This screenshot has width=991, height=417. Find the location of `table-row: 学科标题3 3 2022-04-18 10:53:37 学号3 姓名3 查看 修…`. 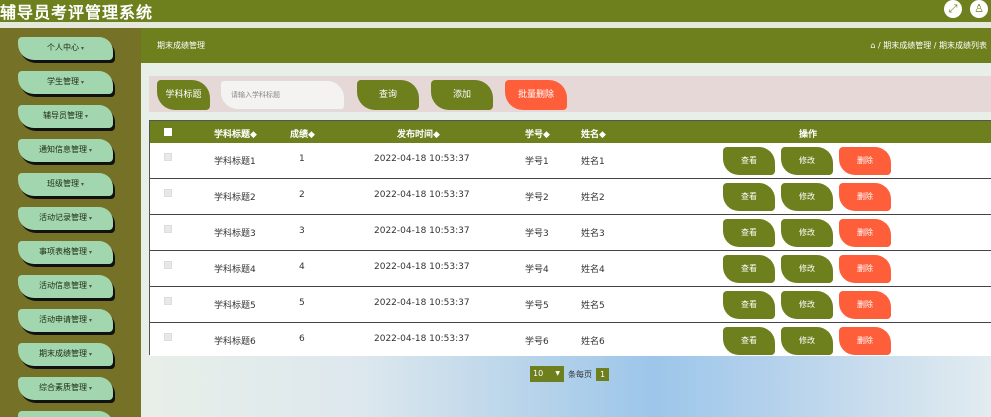

table-row: 学科标题3 3 2022-04-18 10:53:37 学号3 姓名3 查看 修… is located at coordinates (570, 233).